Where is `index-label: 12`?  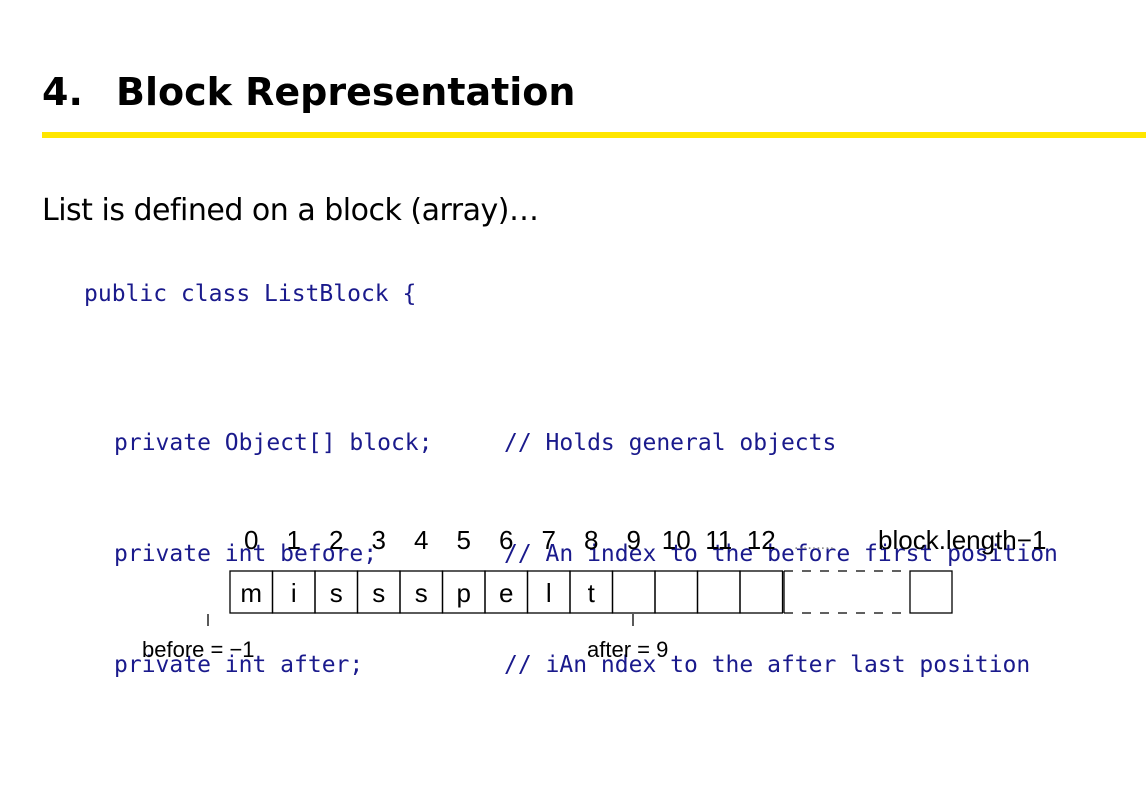 index-label: 12 is located at coordinates (761, 540).